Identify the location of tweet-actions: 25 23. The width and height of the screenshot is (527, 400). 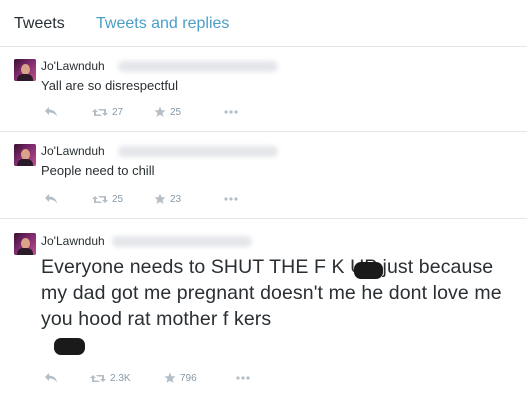
(159, 199).